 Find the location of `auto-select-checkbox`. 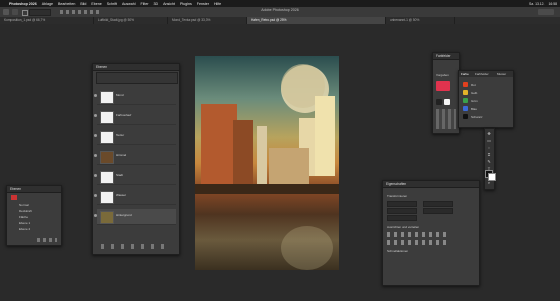

auto-select-checkbox is located at coordinates (25, 13).